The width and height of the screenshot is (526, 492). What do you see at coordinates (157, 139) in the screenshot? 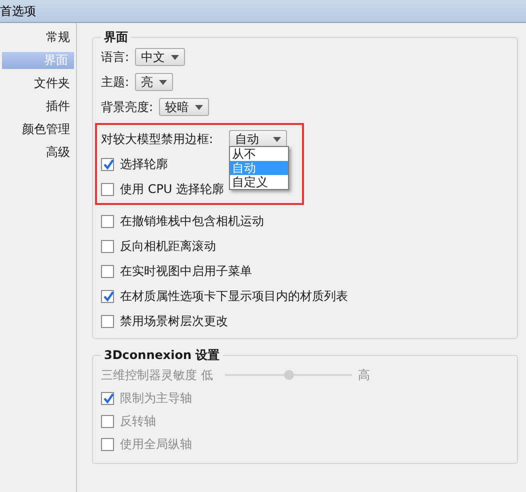
I see `field-label: 对较大模型禁用边框:` at bounding box center [157, 139].